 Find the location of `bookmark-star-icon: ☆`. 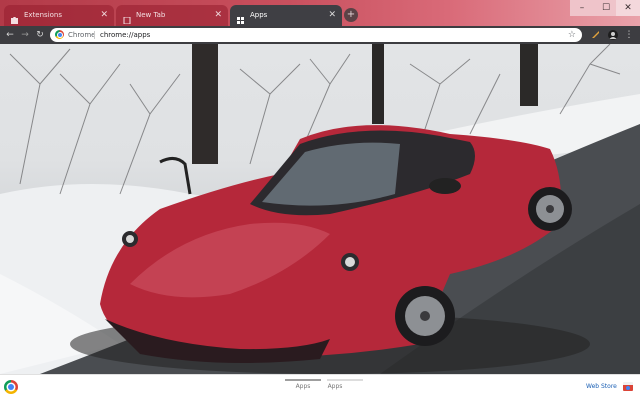

bookmark-star-icon: ☆ is located at coordinates (572, 35).